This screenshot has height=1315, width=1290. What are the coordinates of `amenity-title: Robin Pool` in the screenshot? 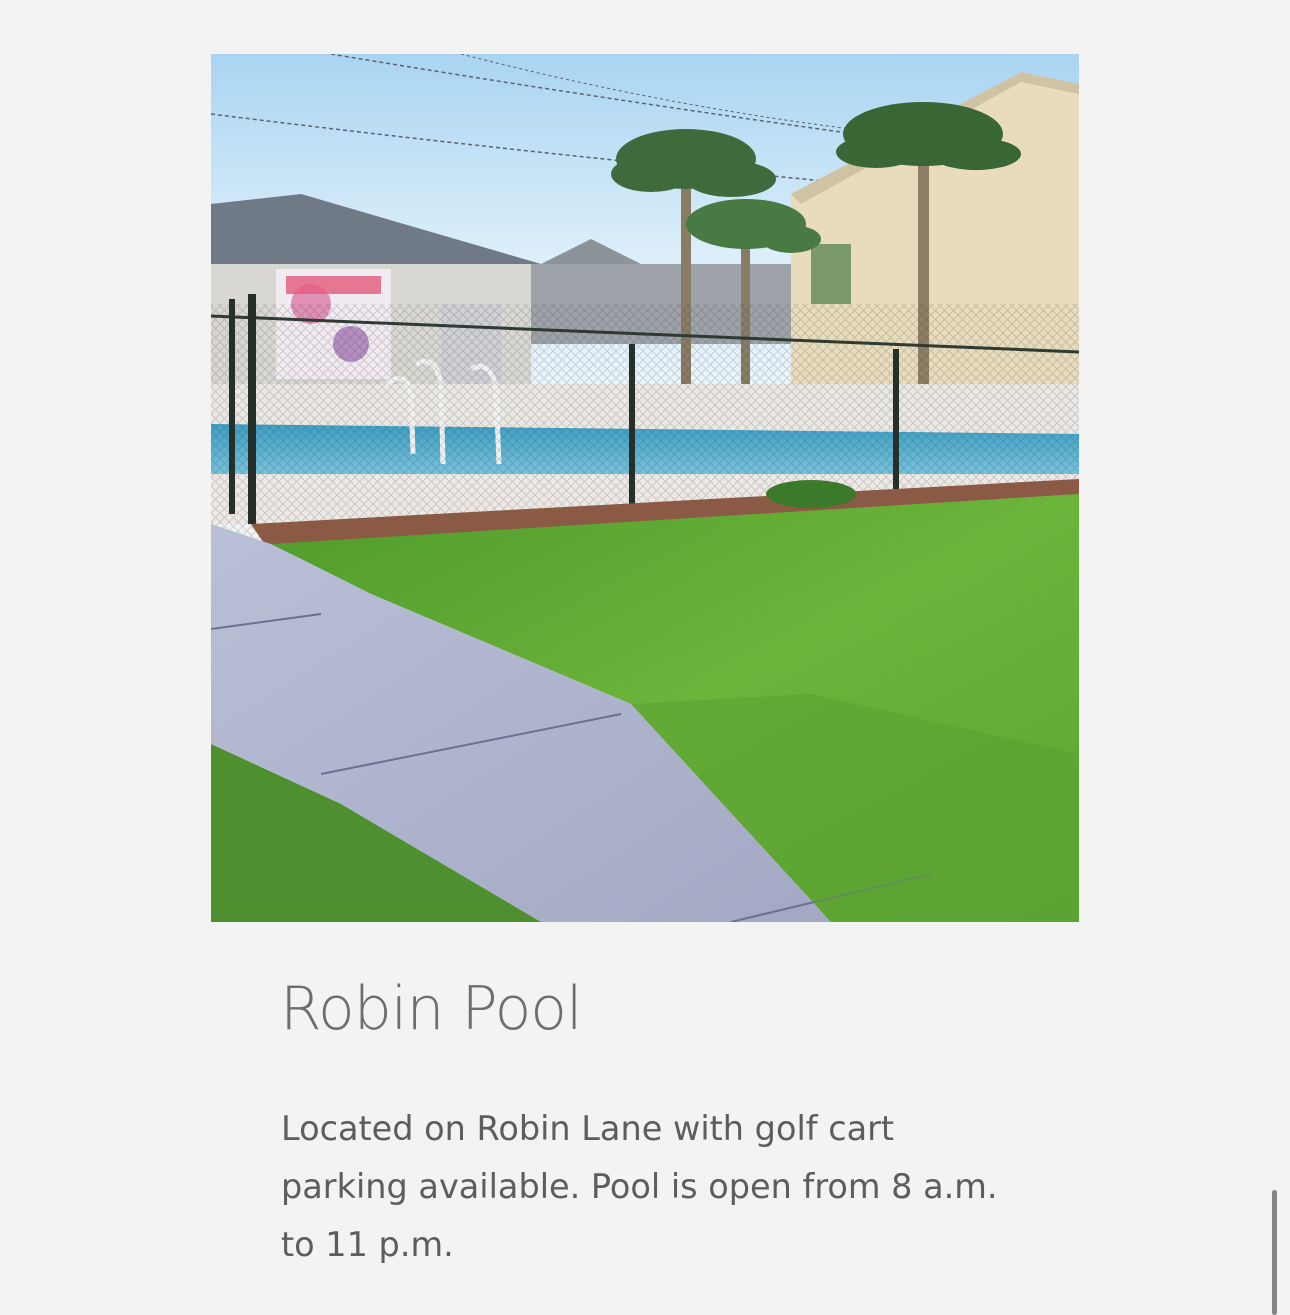 It's located at (431, 1009).